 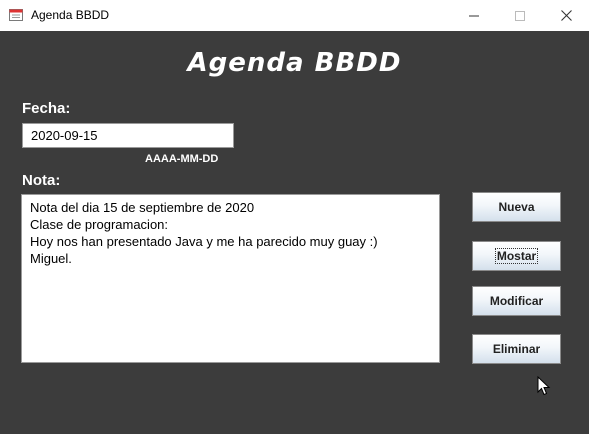 I want to click on mostrar-button: Mostar, so click(x=516, y=256).